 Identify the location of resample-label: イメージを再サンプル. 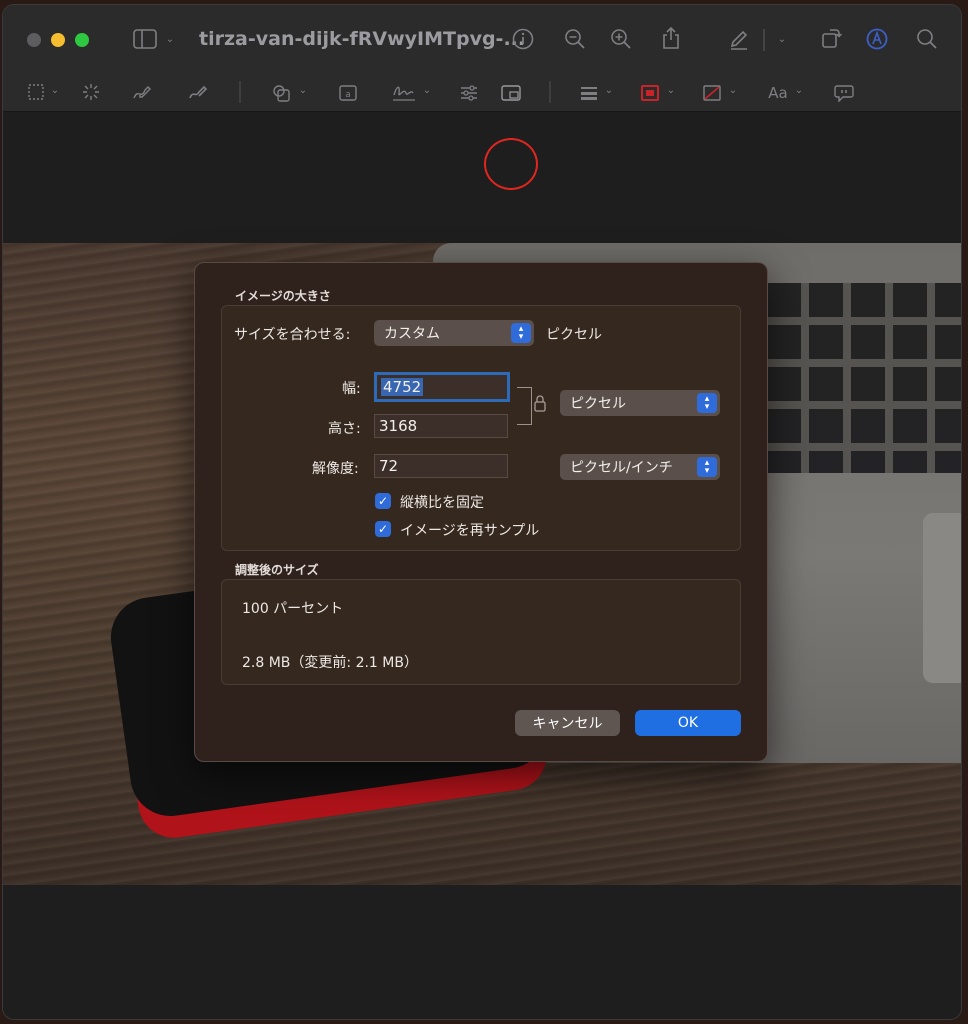
(470, 531).